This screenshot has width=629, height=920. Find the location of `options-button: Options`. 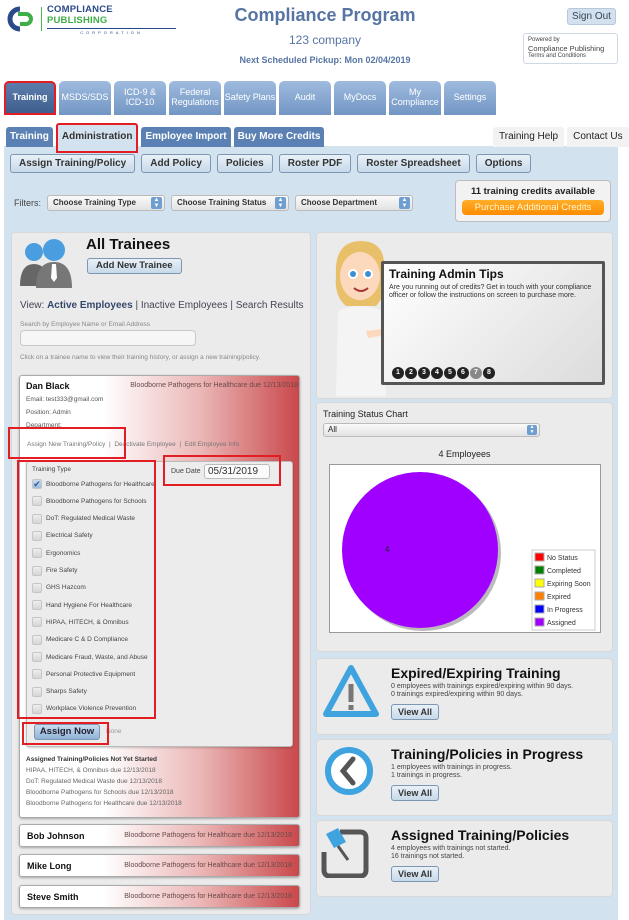

options-button: Options is located at coordinates (503, 163).